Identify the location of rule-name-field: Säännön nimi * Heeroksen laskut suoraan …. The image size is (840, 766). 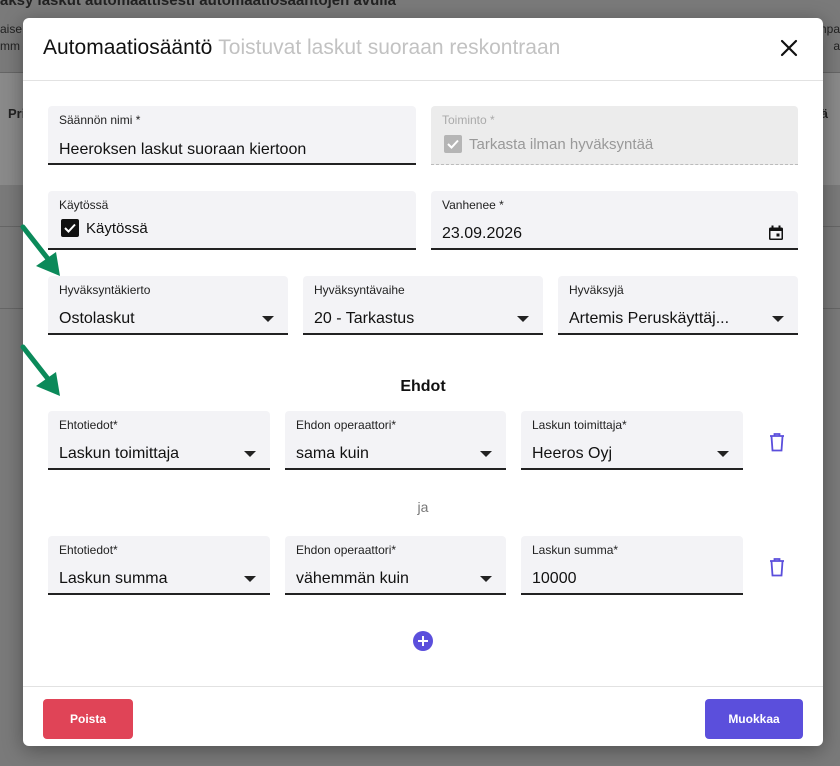
(232, 135).